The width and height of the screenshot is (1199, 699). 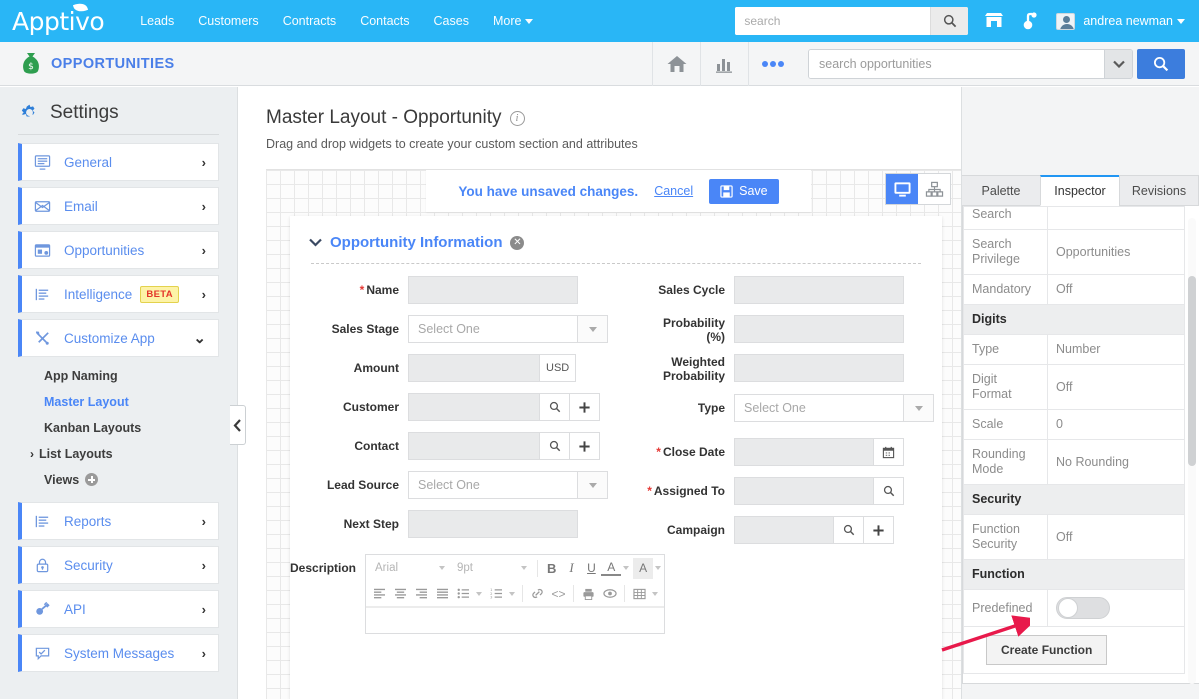 I want to click on nav-link-contracts: Contracts, so click(x=310, y=21).